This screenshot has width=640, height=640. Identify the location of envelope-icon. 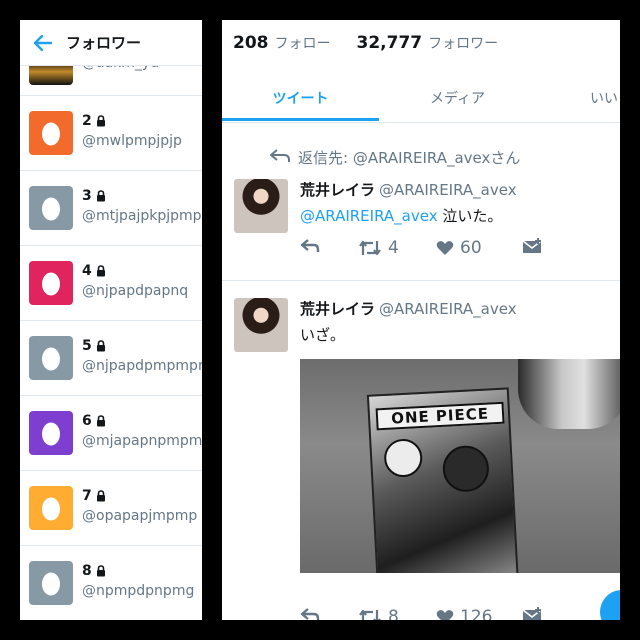
(532, 613).